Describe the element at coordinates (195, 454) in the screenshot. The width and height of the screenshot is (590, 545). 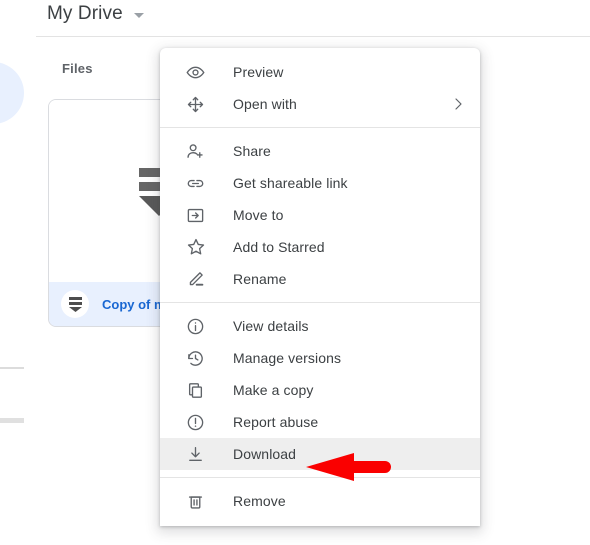
I see `download-icon` at that location.